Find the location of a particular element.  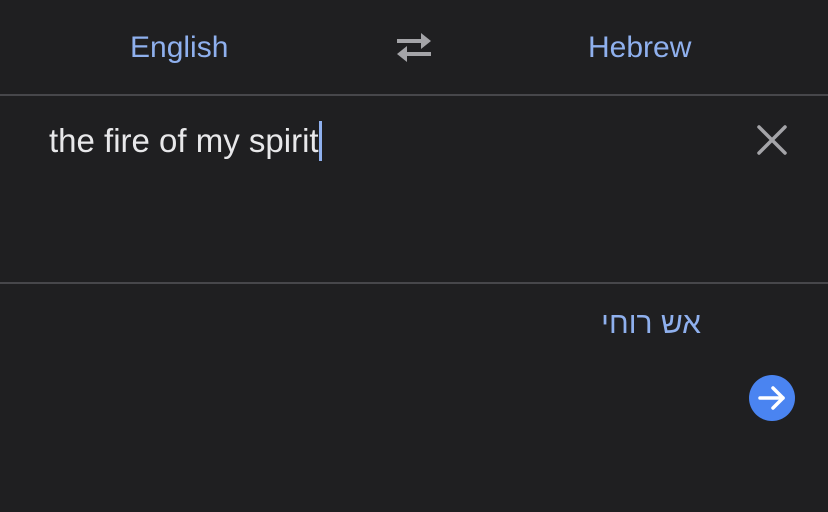

translation-text: אש רוחי is located at coordinates (651, 324).